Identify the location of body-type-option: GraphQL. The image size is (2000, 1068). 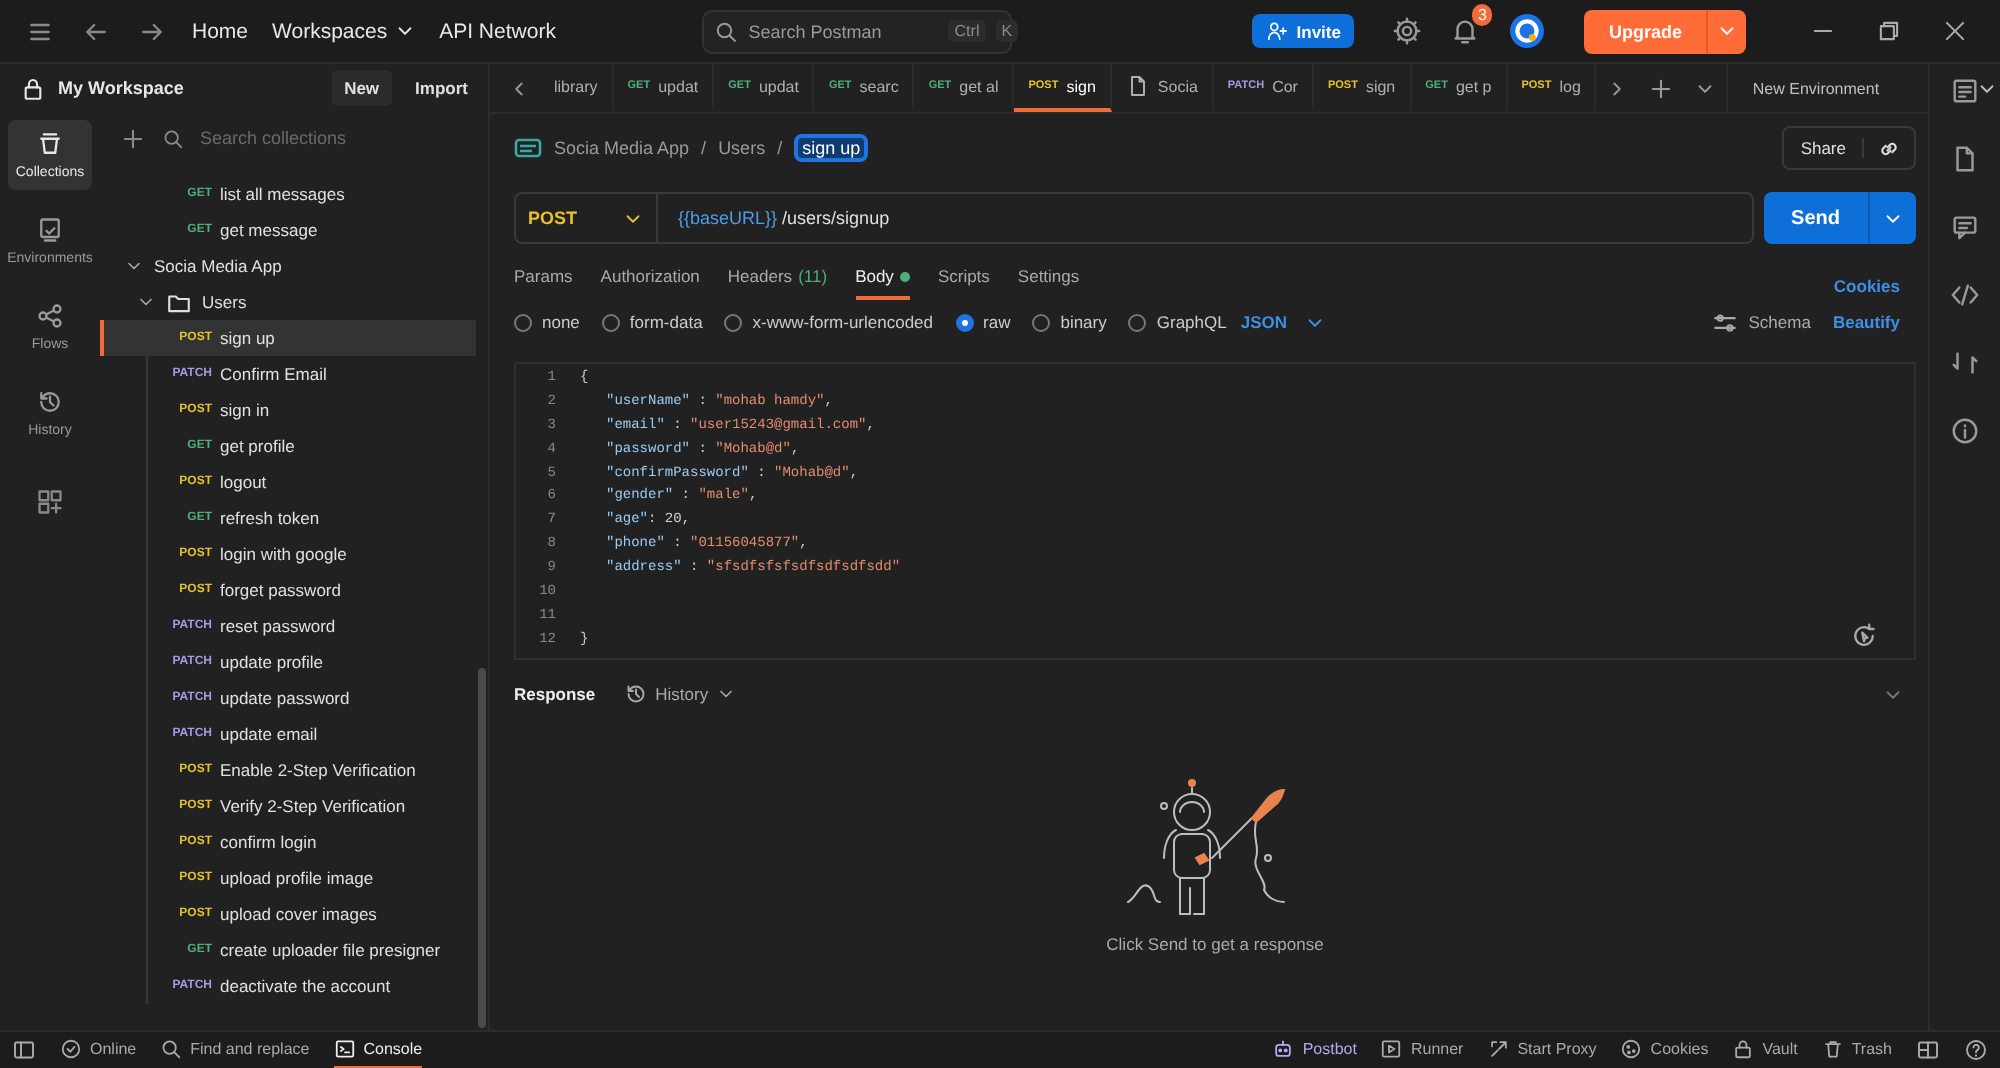
(1177, 322).